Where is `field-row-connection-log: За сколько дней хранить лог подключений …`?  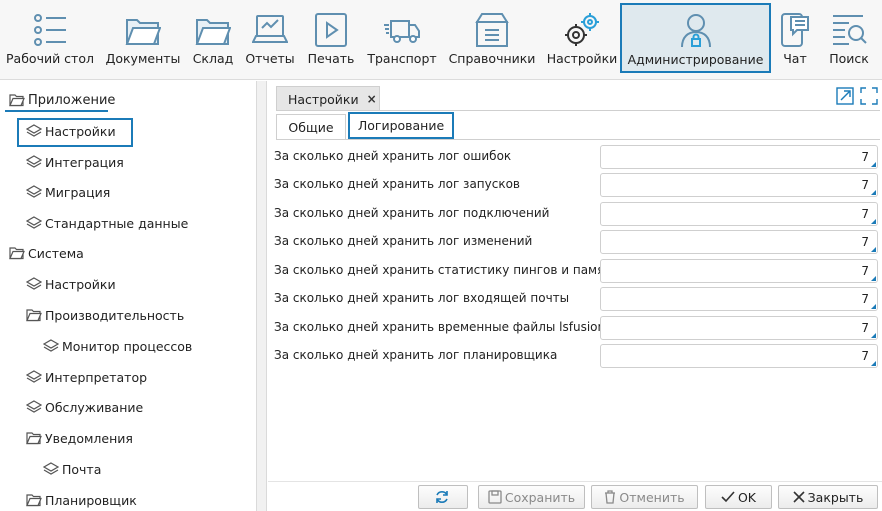
field-row-connection-log: За сколько дней хранить лог подключений … is located at coordinates (577, 214).